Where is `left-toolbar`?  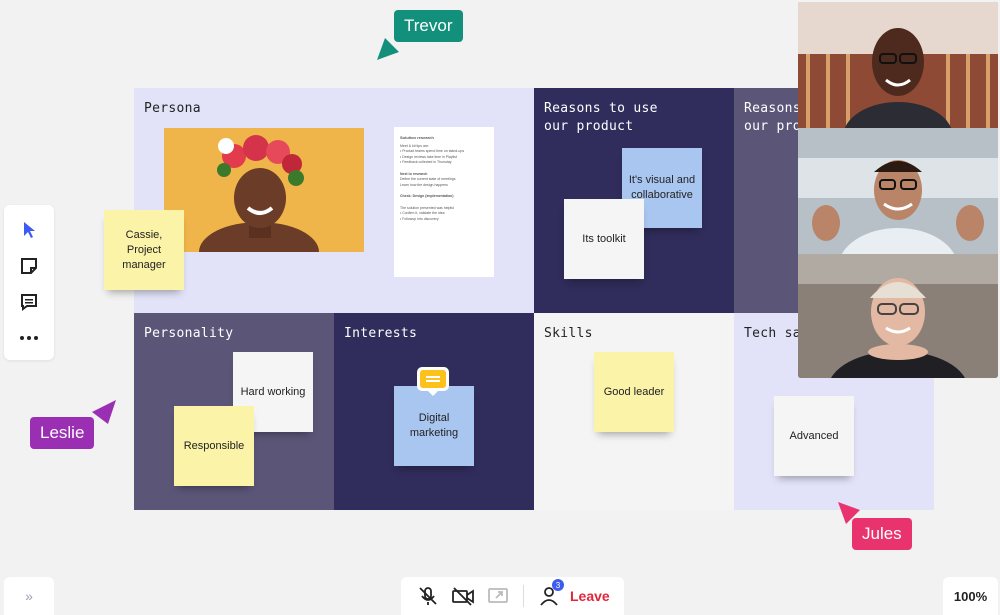 left-toolbar is located at coordinates (29, 282).